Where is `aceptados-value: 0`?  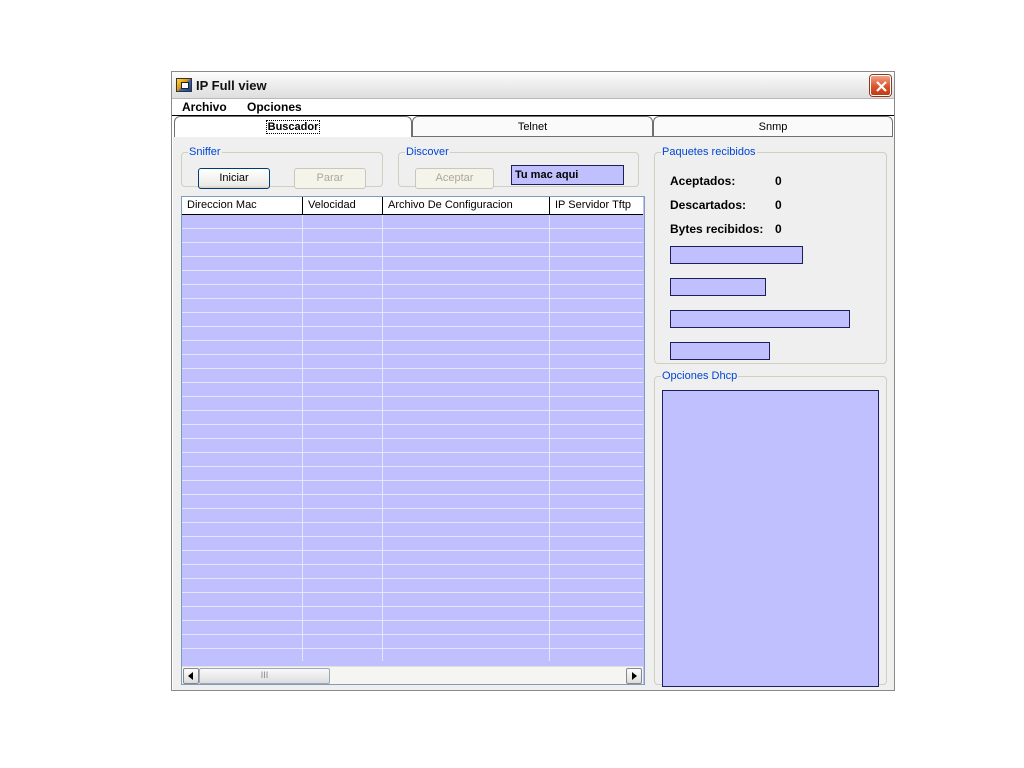 aceptados-value: 0 is located at coordinates (778, 181).